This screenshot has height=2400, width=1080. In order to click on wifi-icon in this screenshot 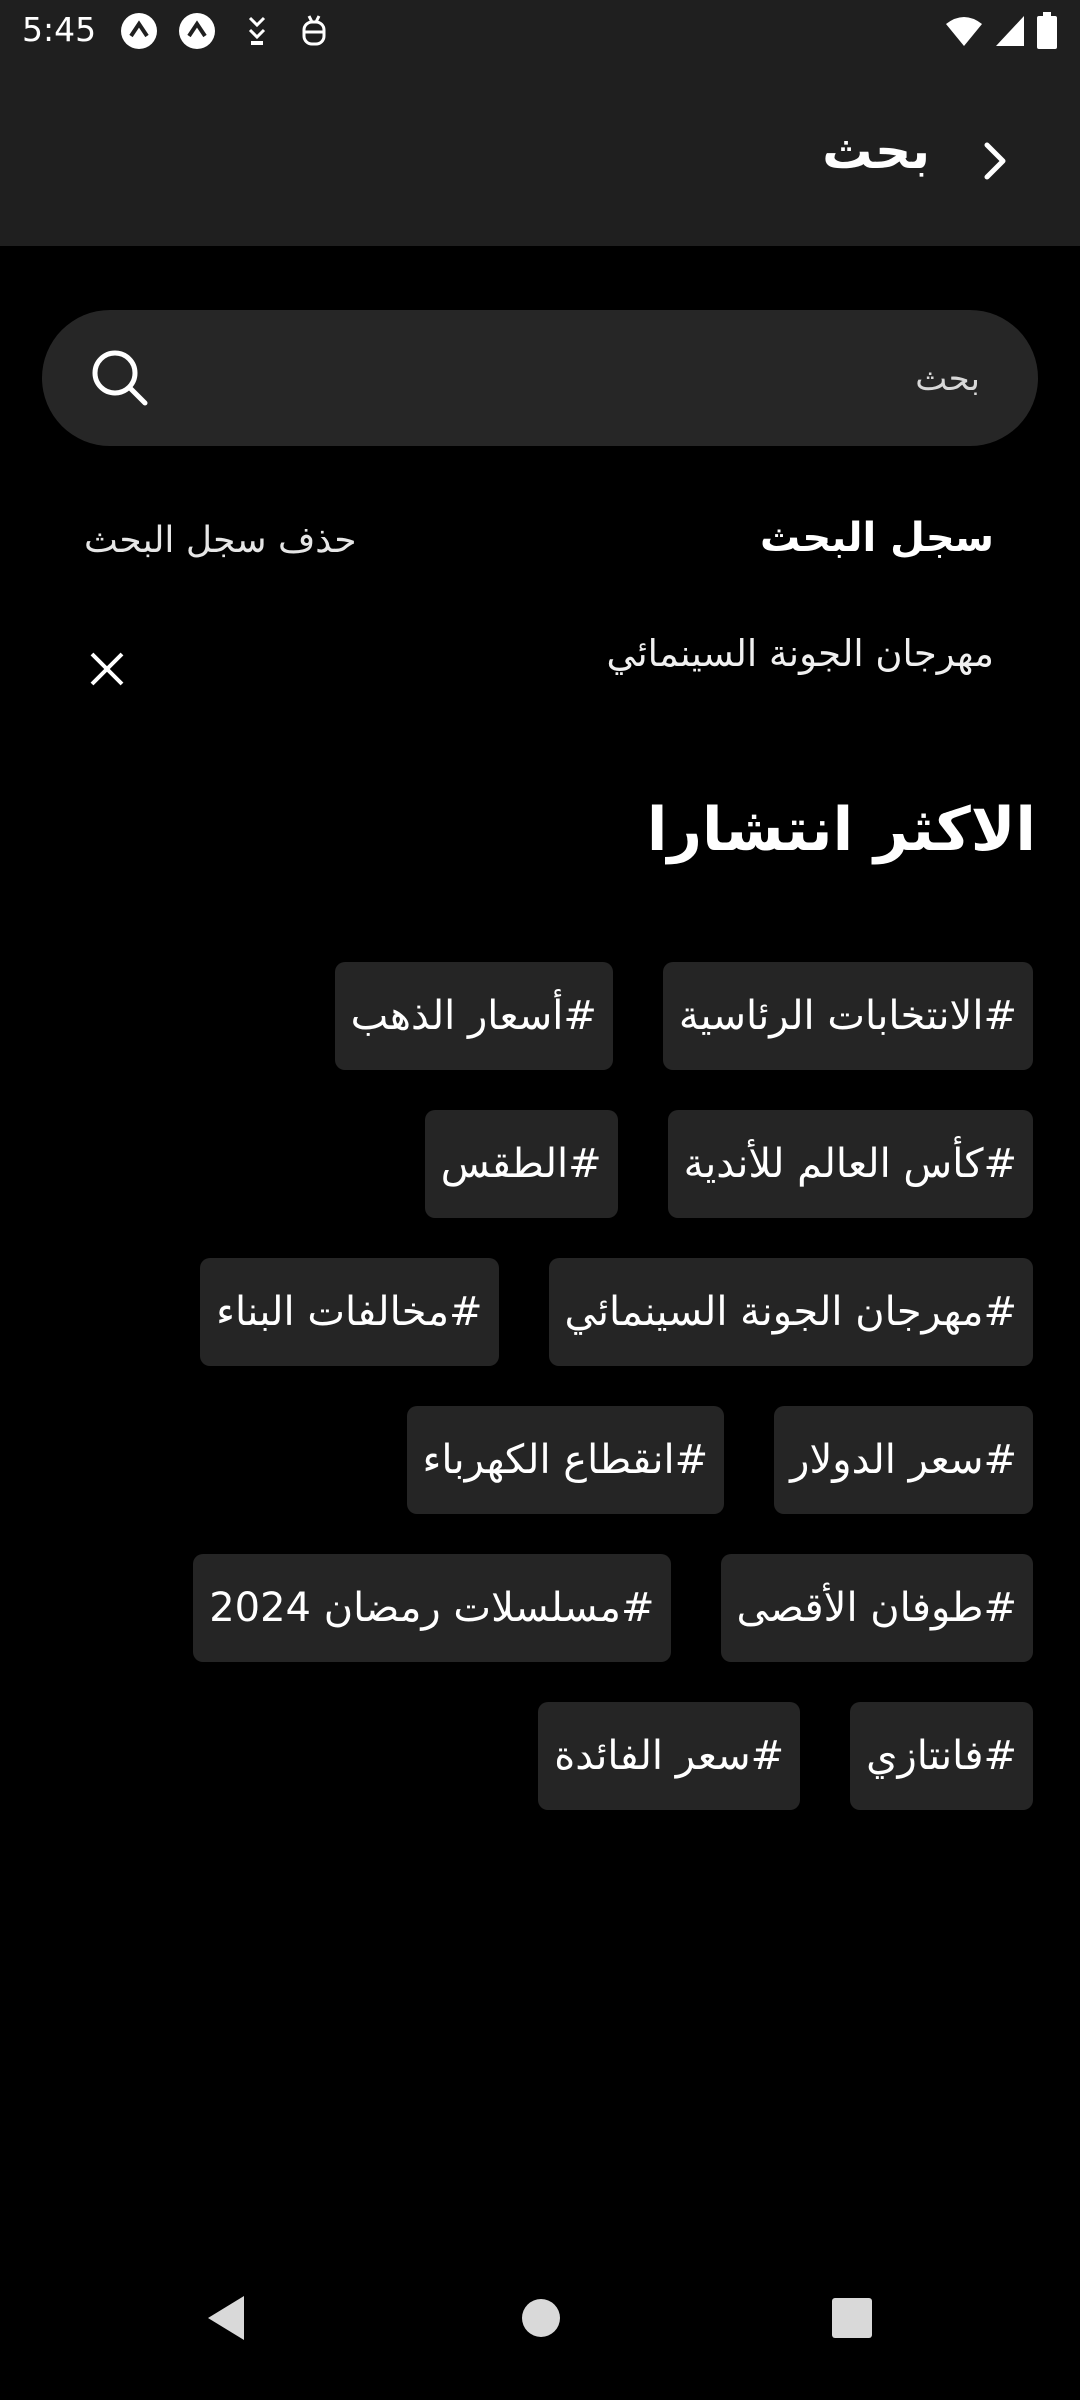, I will do `click(964, 33)`.